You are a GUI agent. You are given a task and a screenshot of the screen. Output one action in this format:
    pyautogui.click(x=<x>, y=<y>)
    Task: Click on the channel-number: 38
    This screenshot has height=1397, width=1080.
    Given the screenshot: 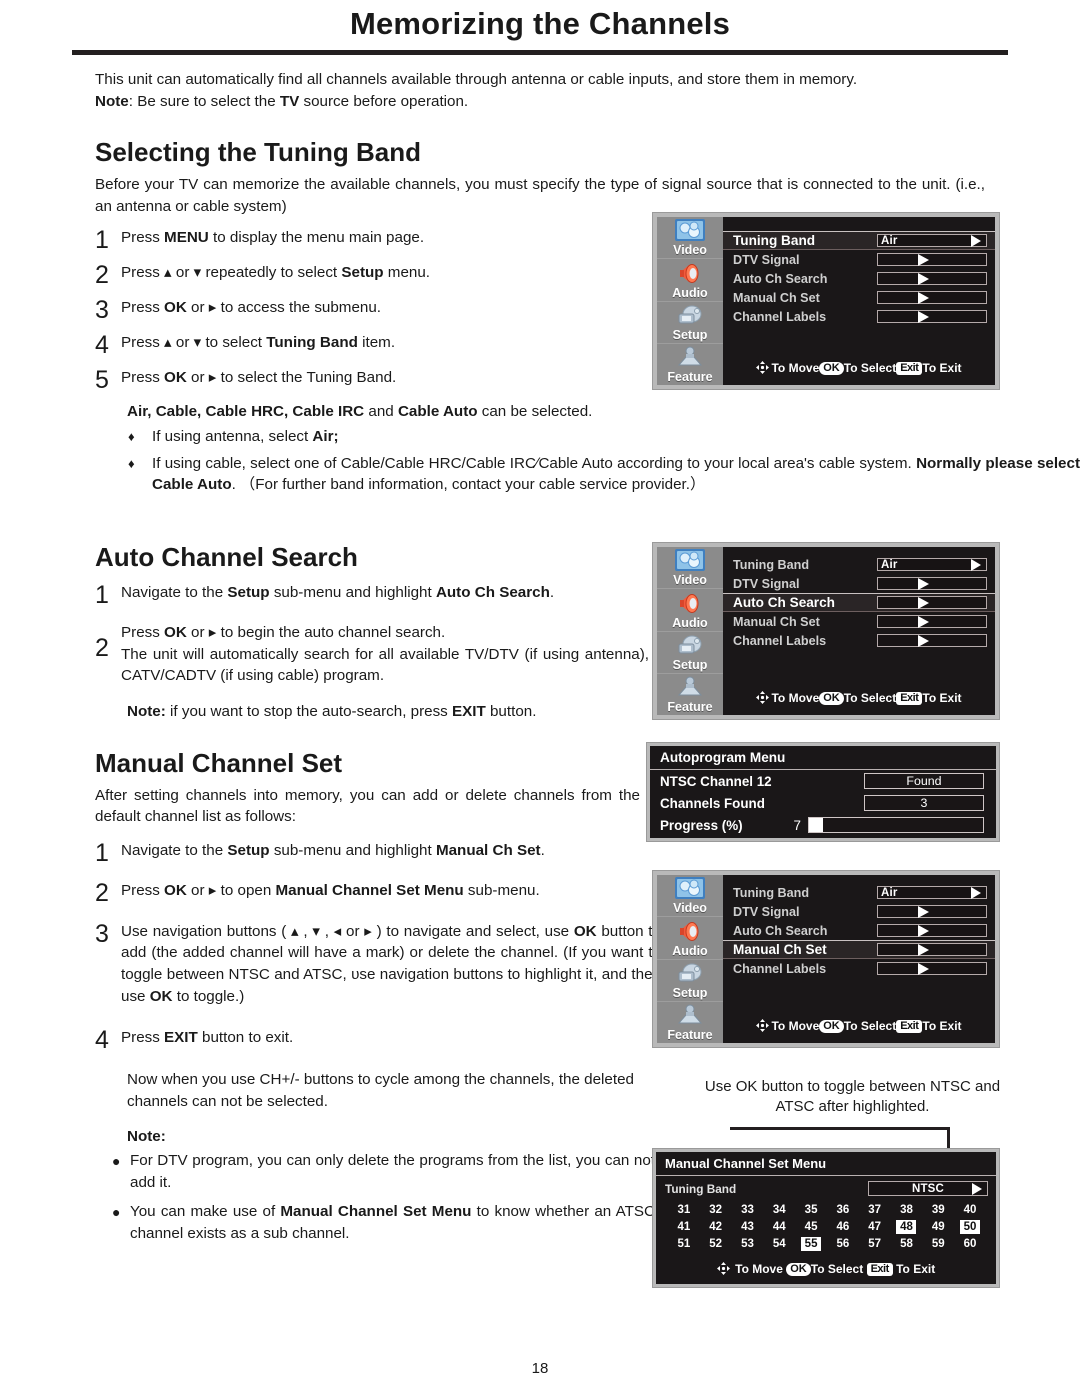 What is the action you would take?
    pyautogui.click(x=906, y=1210)
    